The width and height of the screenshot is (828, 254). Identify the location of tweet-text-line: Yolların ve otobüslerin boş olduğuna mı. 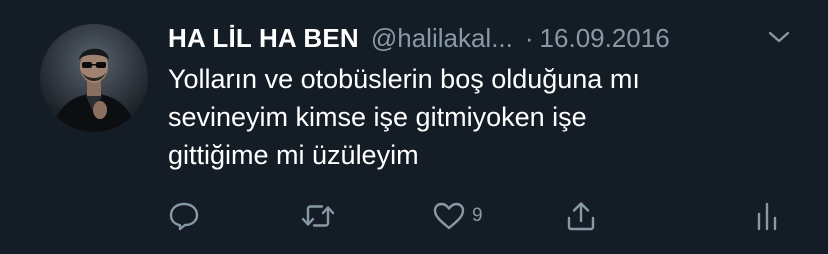
(404, 79).